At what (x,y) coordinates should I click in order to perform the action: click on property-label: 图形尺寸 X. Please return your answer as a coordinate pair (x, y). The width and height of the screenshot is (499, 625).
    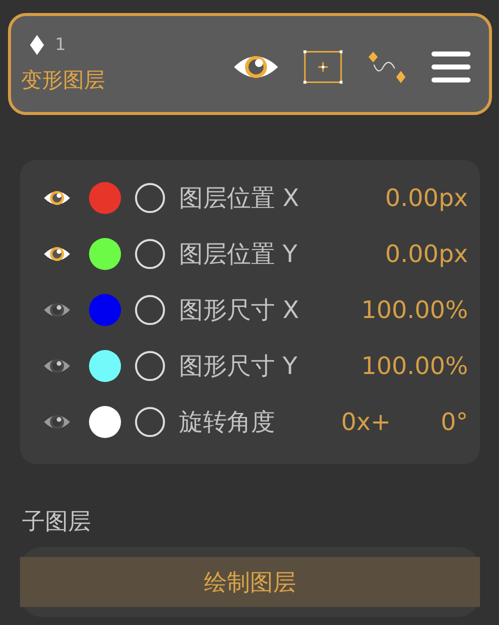
    Looking at the image, I should click on (239, 310).